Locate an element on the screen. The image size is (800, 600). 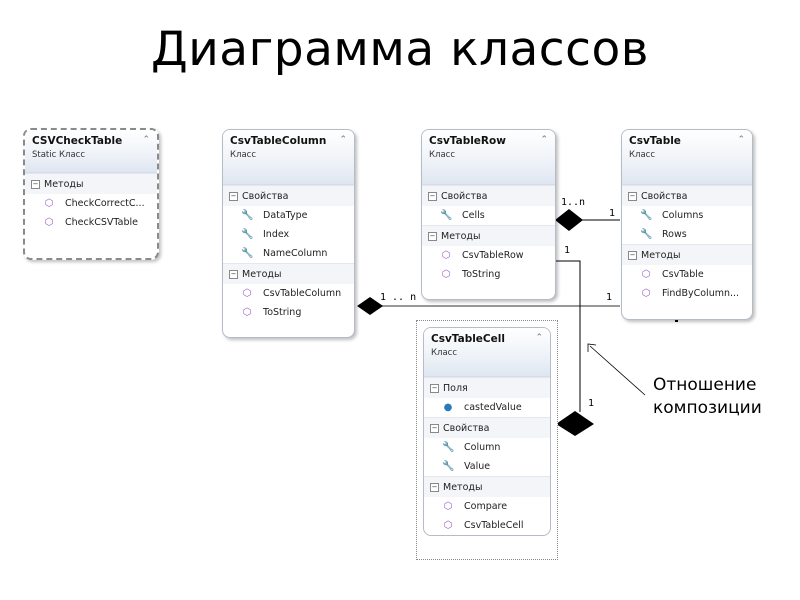
method-item: ⬡ CsvTable is located at coordinates (687, 274).